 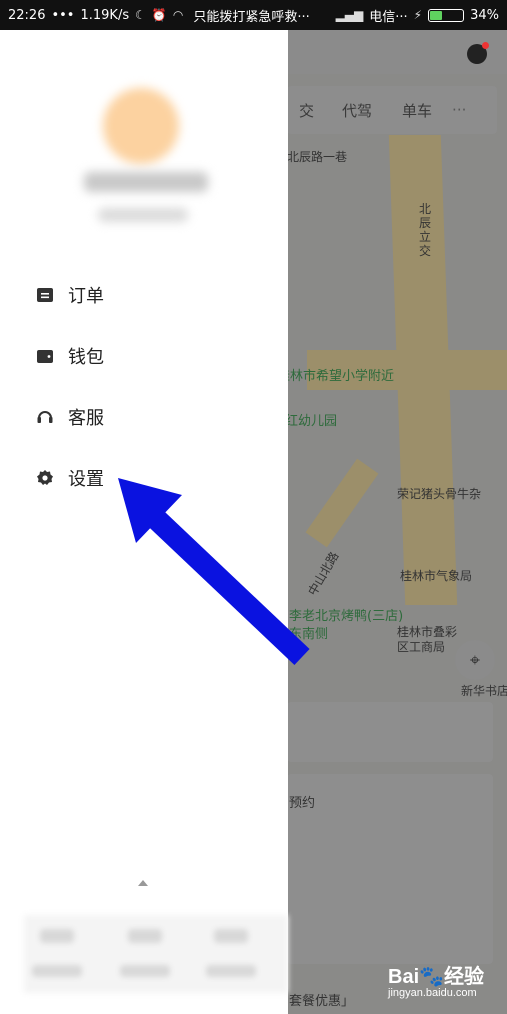 I want to click on map-label-poi: 新华书店, so click(x=484, y=691).